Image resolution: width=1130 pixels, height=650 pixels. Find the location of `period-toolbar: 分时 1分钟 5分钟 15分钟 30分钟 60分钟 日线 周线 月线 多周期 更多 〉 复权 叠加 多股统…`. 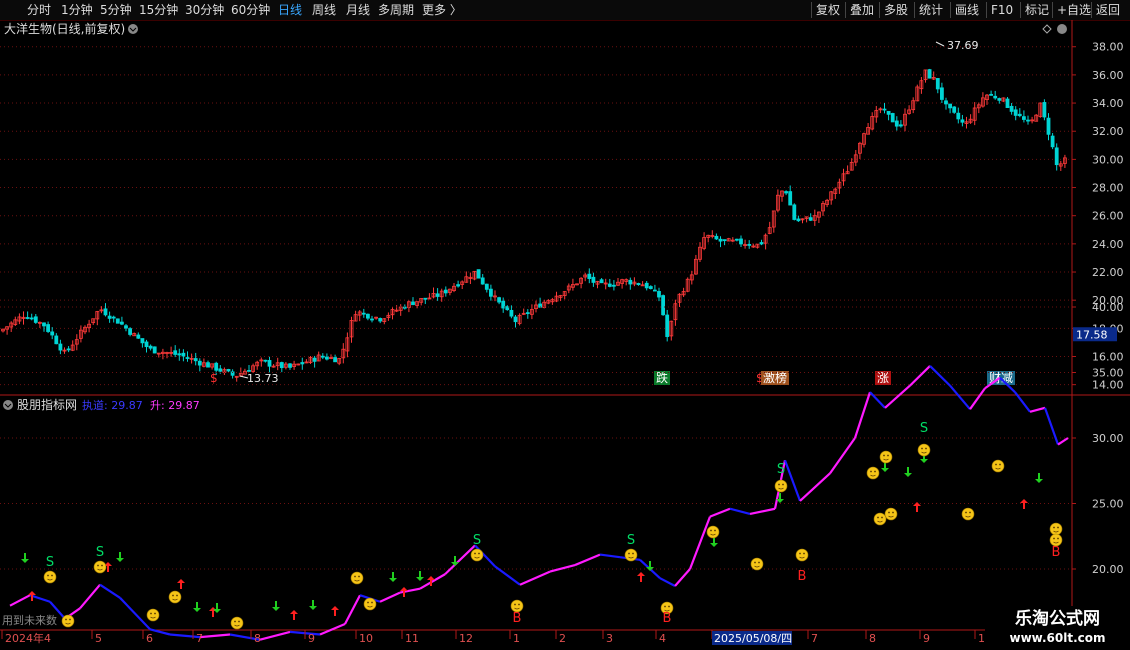

period-toolbar: 分时 1分钟 5分钟 15分钟 30分钟 60分钟 日线 周线 月线 多周期 更多 〉 复权 叠加 多股统… is located at coordinates (565, 10).